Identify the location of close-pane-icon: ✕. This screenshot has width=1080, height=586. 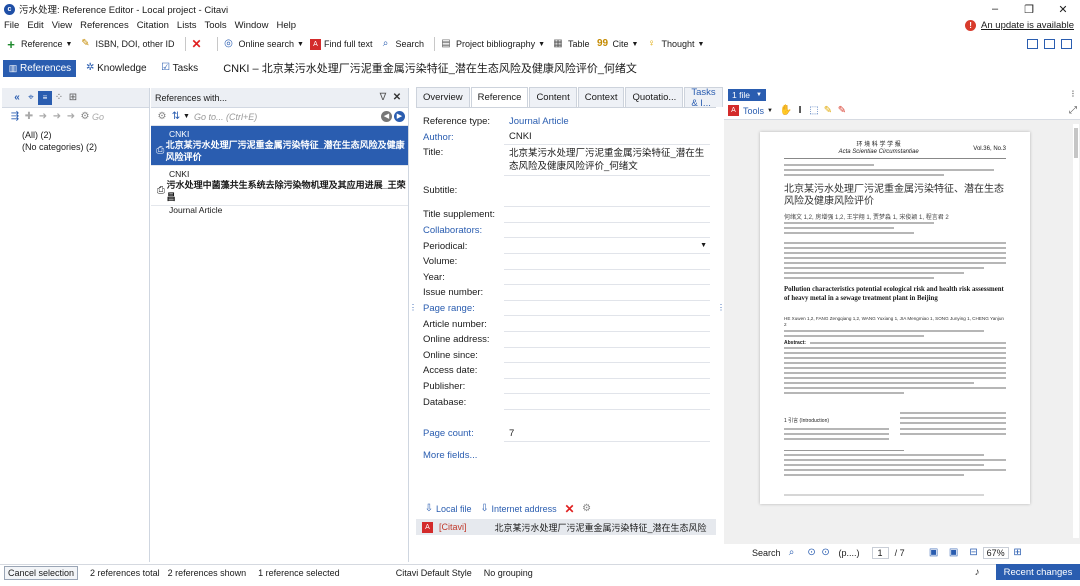
(397, 98).